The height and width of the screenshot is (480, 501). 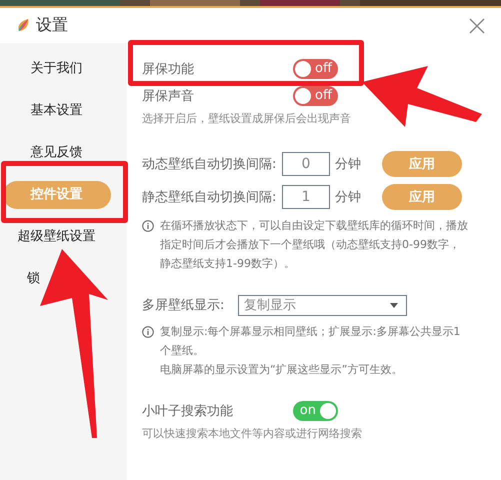 What do you see at coordinates (477, 26) in the screenshot?
I see `close-icon` at bounding box center [477, 26].